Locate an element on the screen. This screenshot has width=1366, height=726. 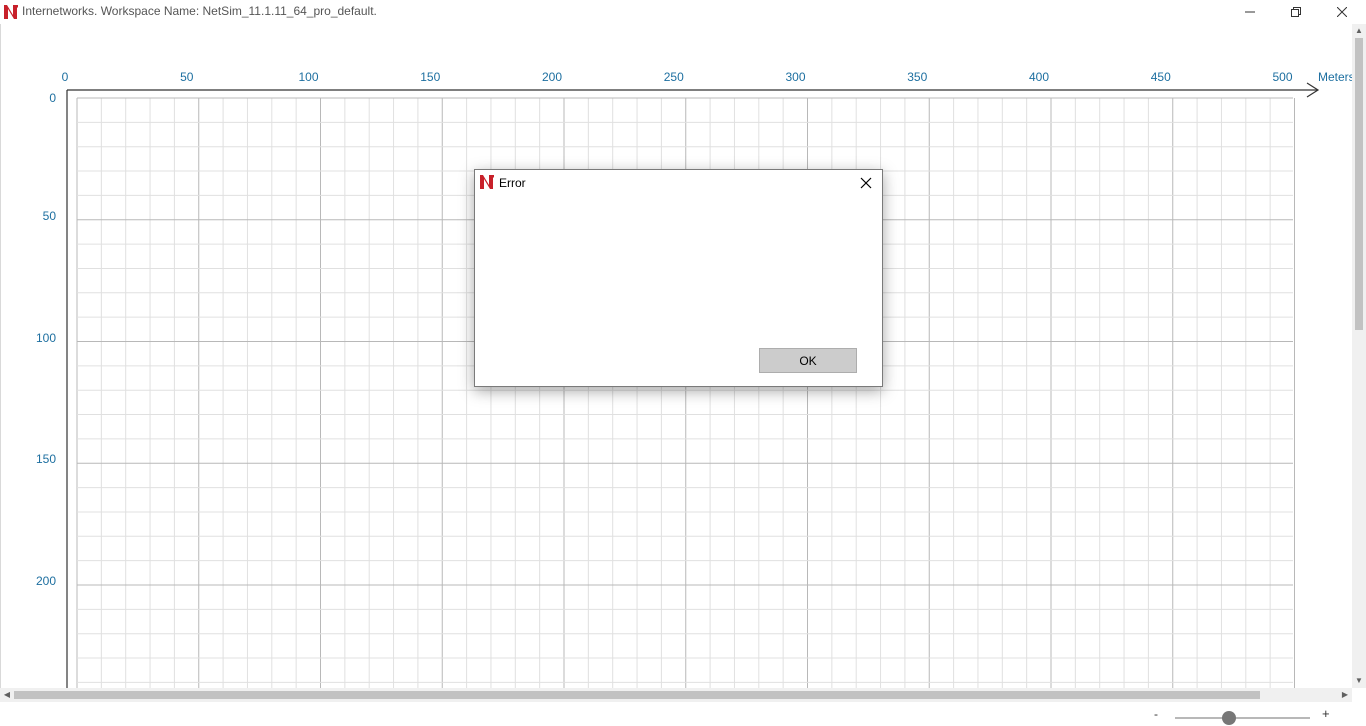
x-tick-label: 500 is located at coordinates (1282, 77).